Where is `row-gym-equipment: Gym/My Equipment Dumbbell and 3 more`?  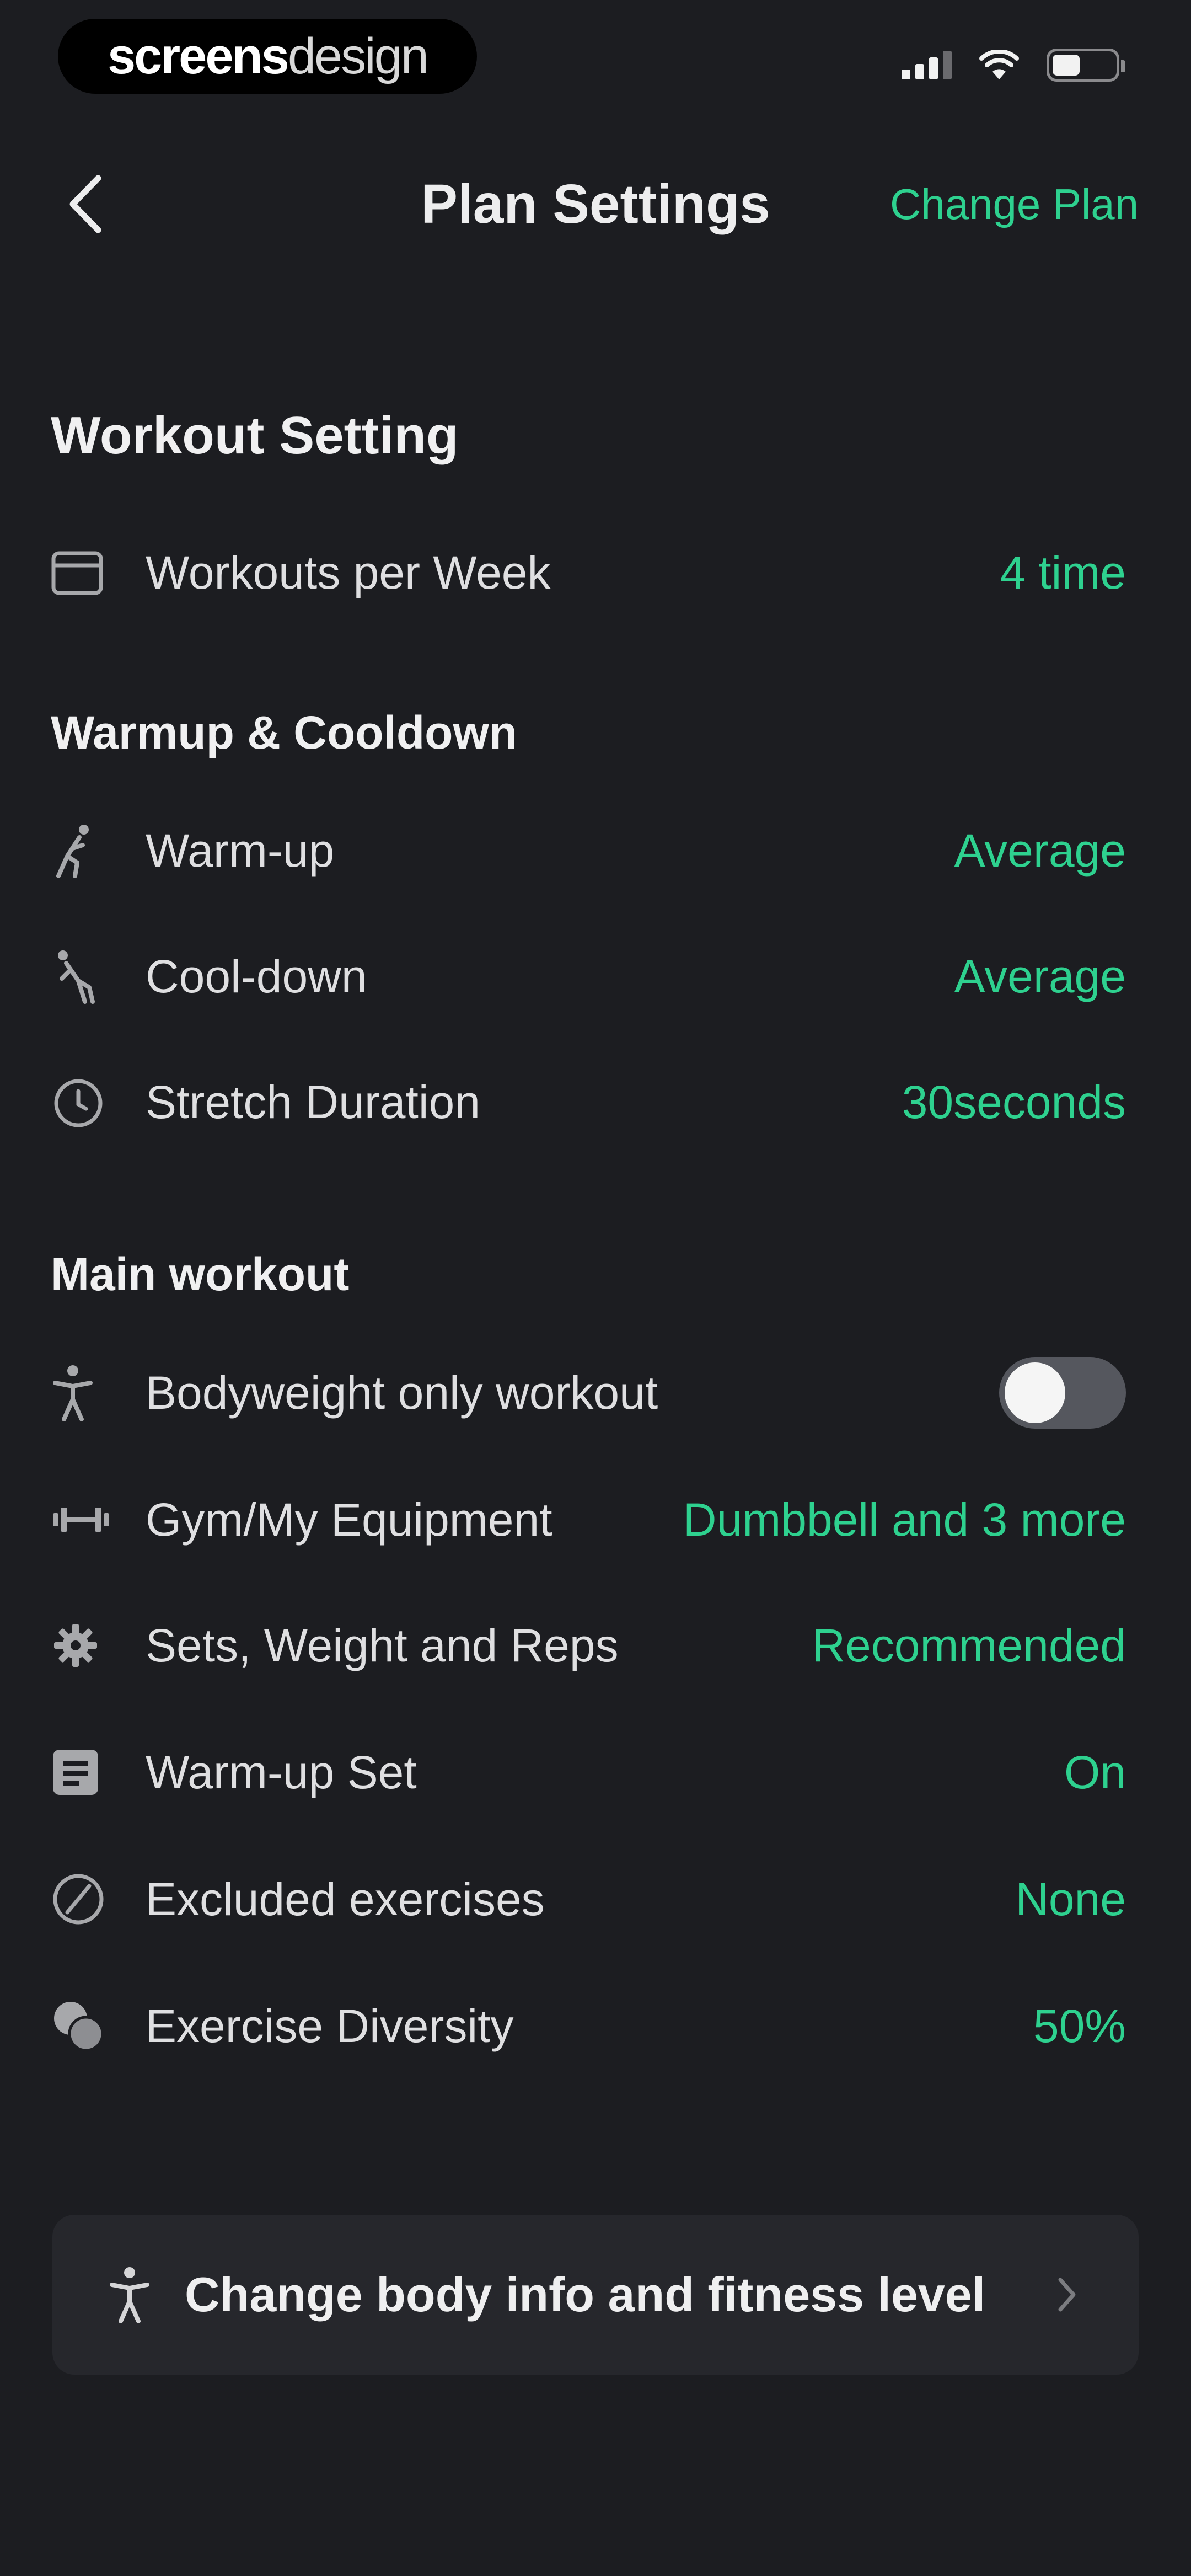
row-gym-equipment: Gym/My Equipment Dumbbell and 3 more is located at coordinates (589, 1520).